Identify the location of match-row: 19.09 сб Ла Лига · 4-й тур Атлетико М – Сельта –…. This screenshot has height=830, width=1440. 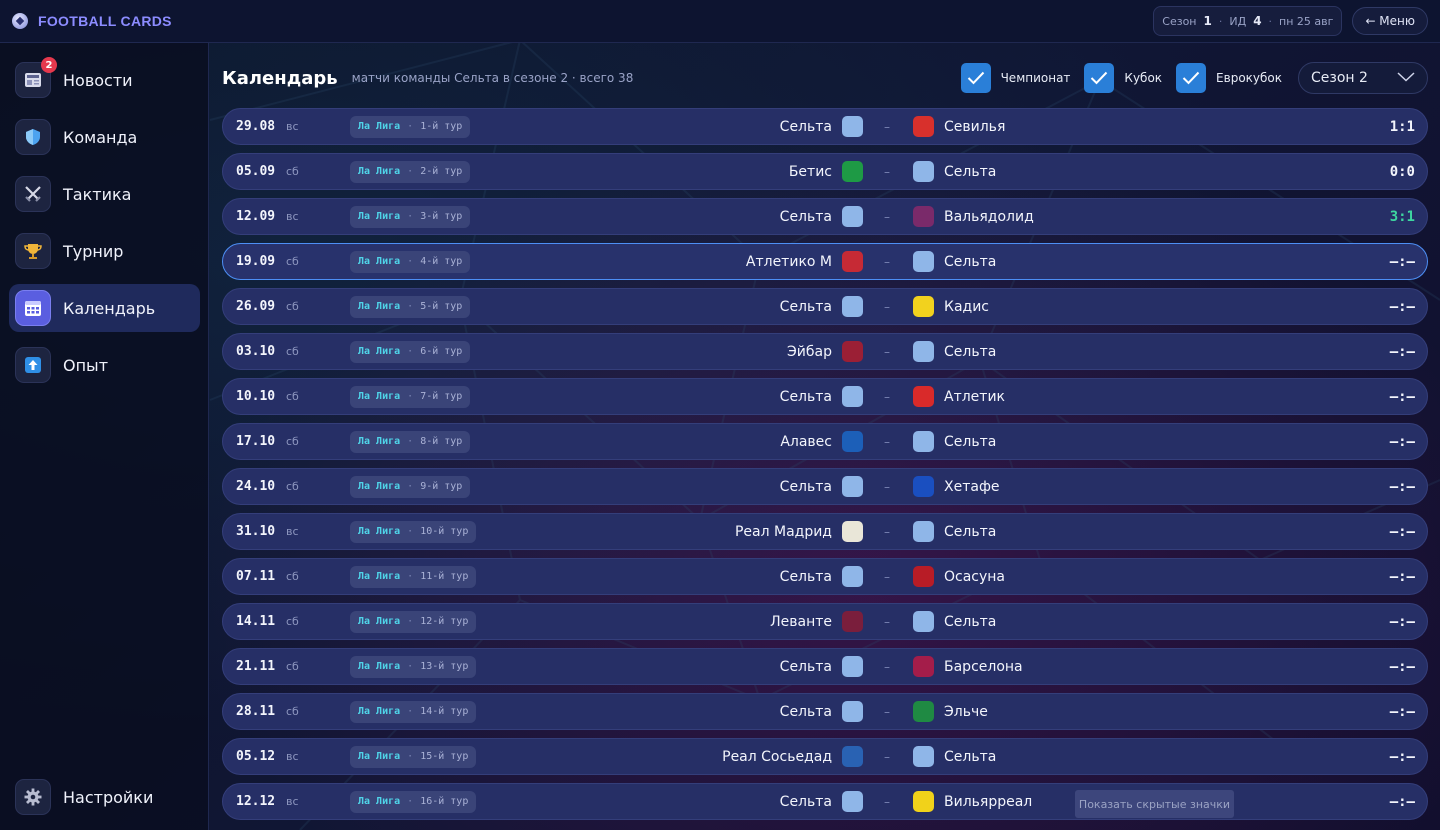
(825, 261).